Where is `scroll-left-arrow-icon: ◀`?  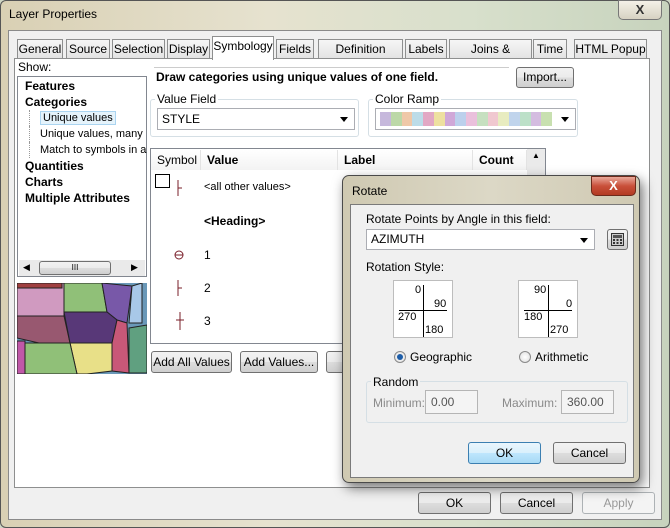
scroll-left-arrow-icon: ◀ is located at coordinates (26, 267).